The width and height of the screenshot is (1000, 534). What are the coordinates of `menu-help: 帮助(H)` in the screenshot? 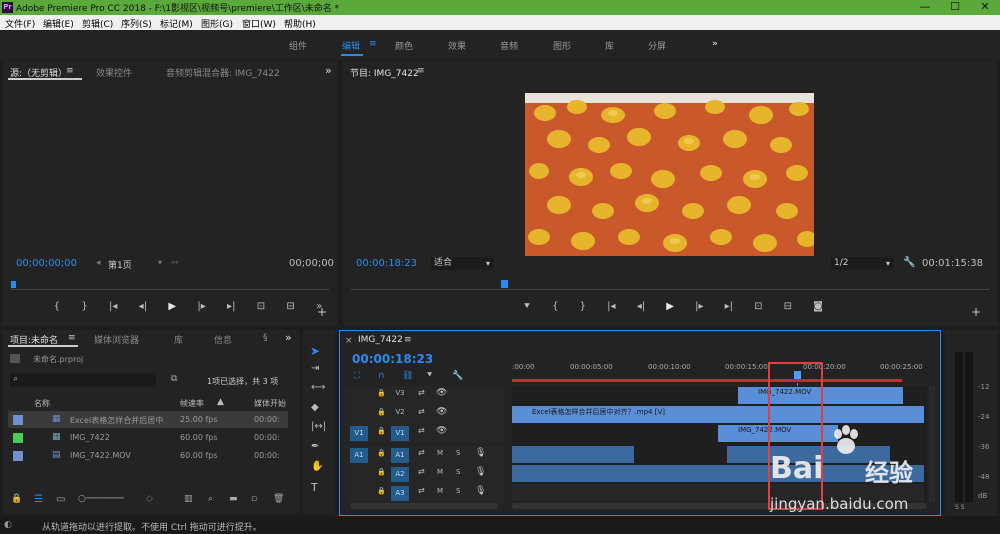 It's located at (300, 23).